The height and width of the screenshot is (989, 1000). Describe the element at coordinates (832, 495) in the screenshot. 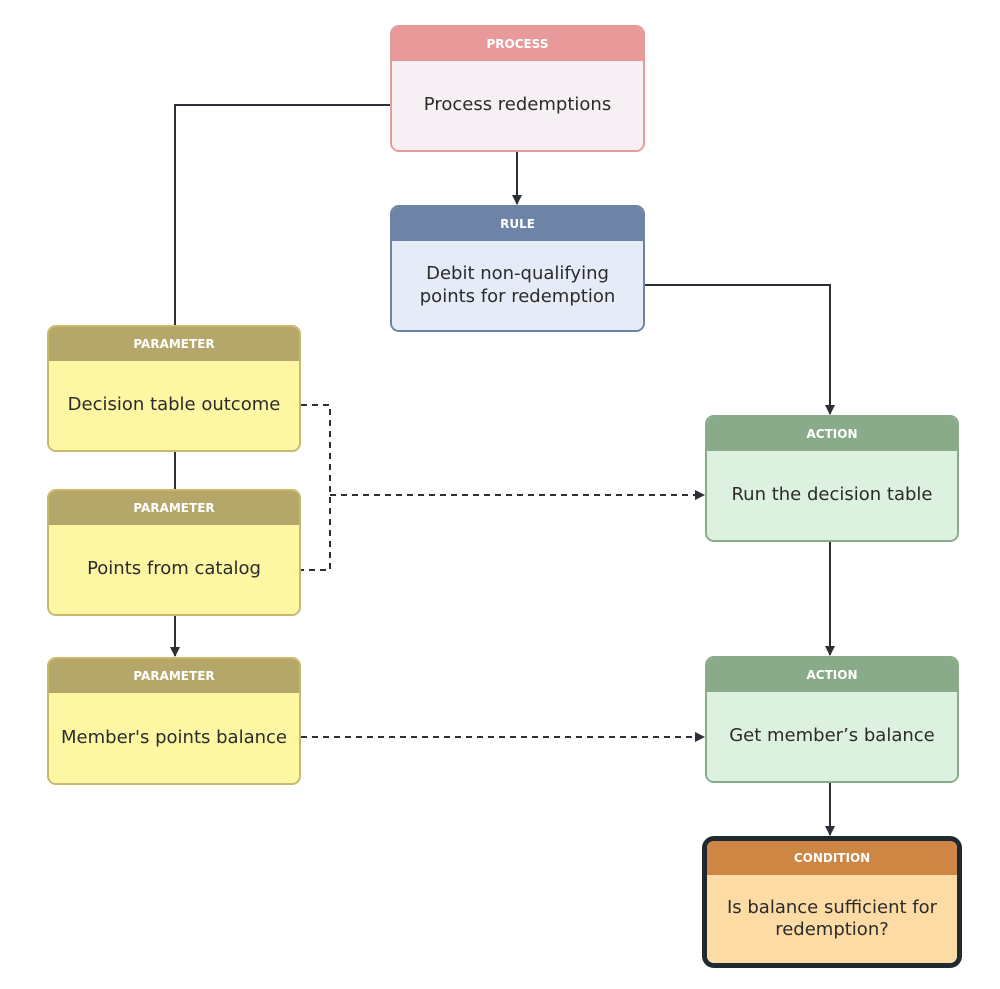

I see `node-text: Run the decision table` at that location.